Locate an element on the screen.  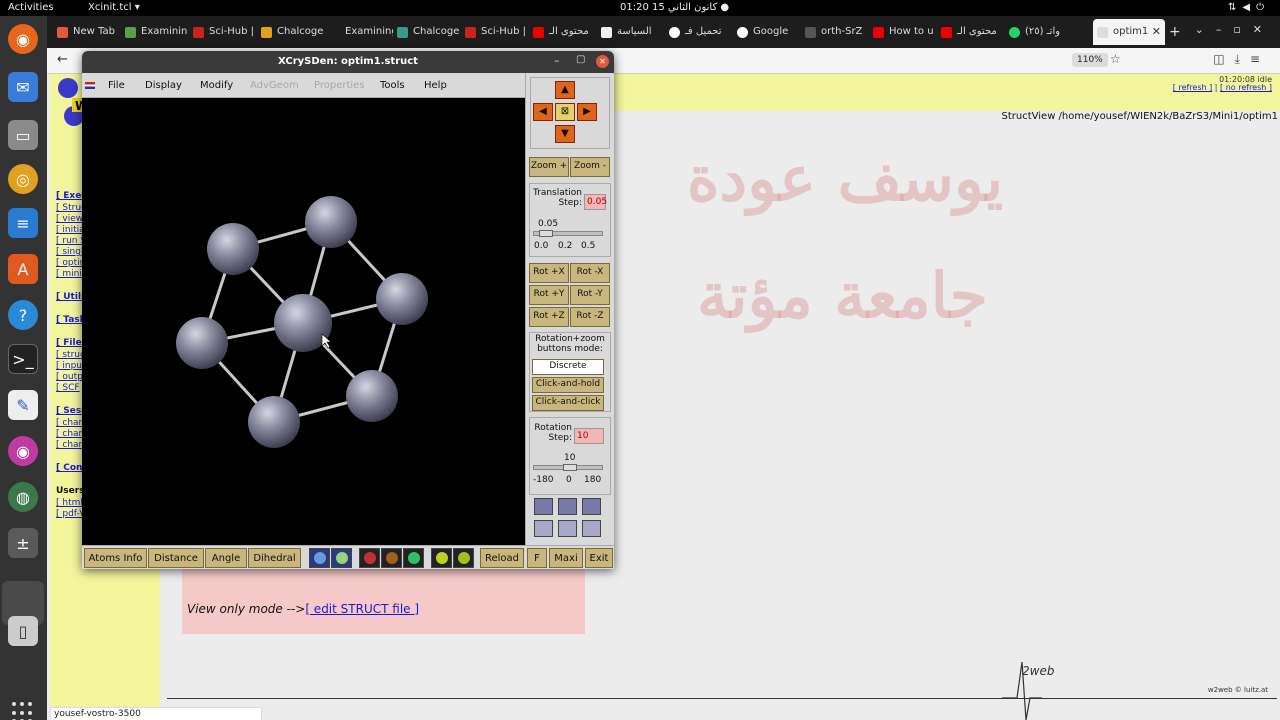
tab: Examinin is located at coordinates (155, 32).